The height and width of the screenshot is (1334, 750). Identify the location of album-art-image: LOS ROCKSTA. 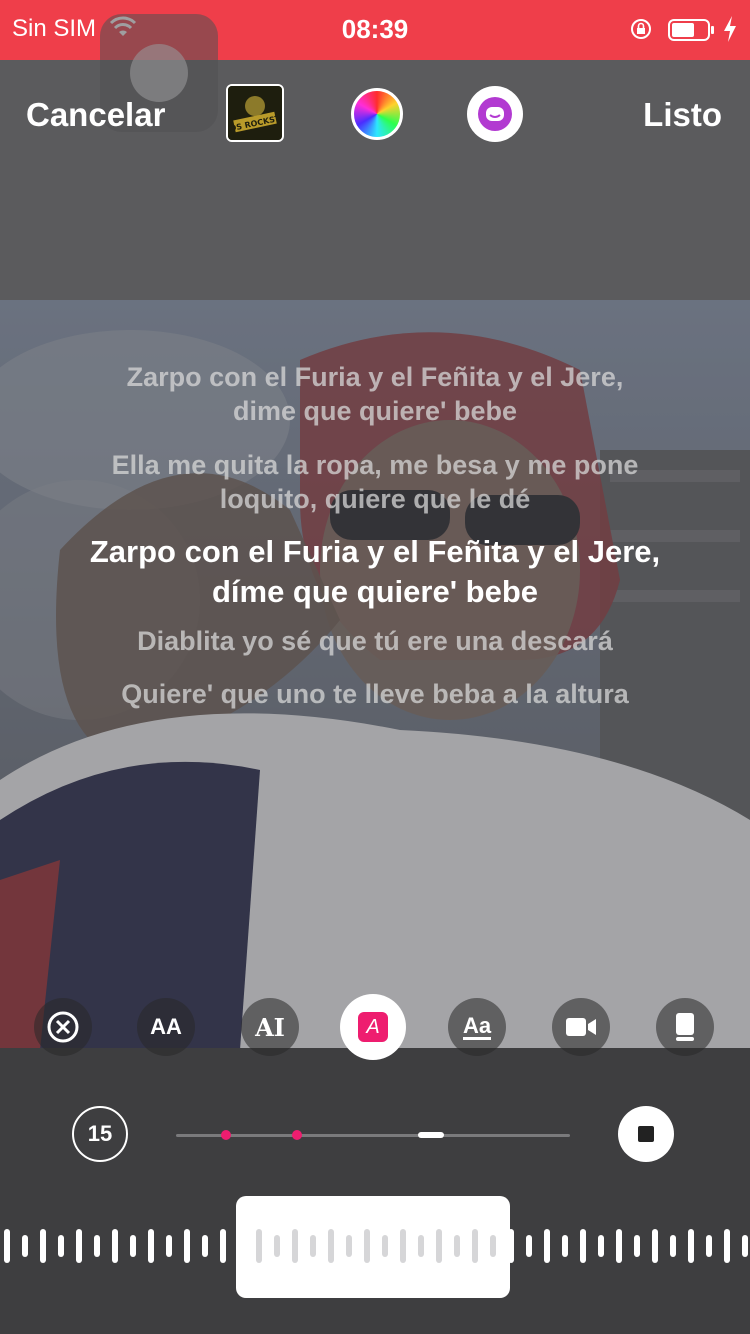
(255, 113).